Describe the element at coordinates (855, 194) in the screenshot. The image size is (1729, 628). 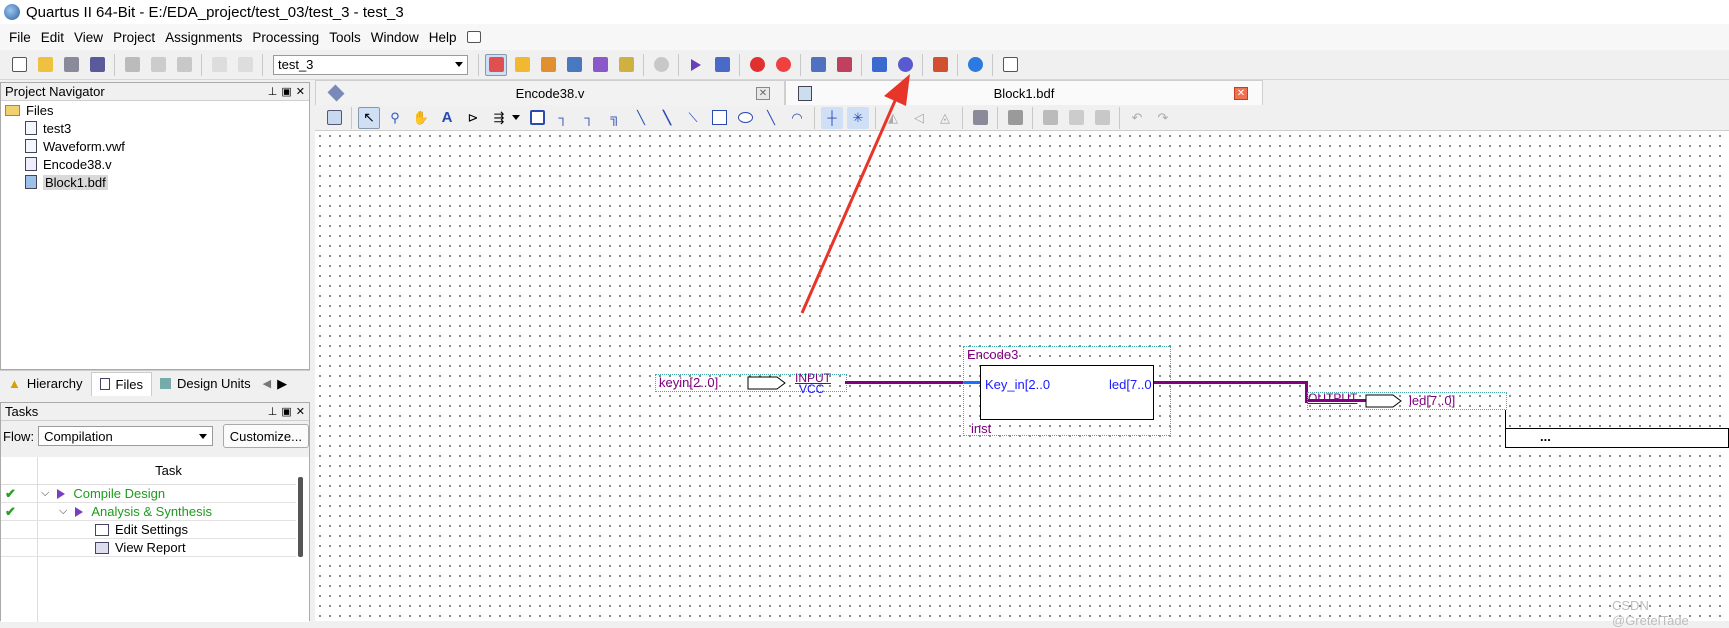
I see `annotation-arrow` at that location.